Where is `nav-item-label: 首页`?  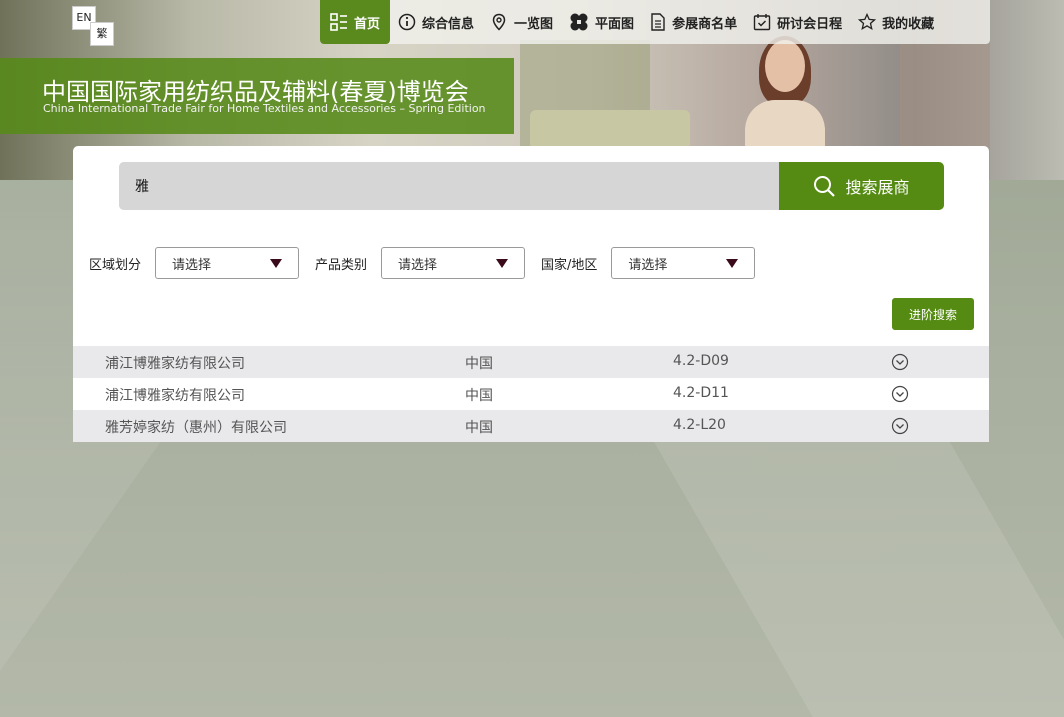
nav-item-label: 首页 is located at coordinates (367, 24).